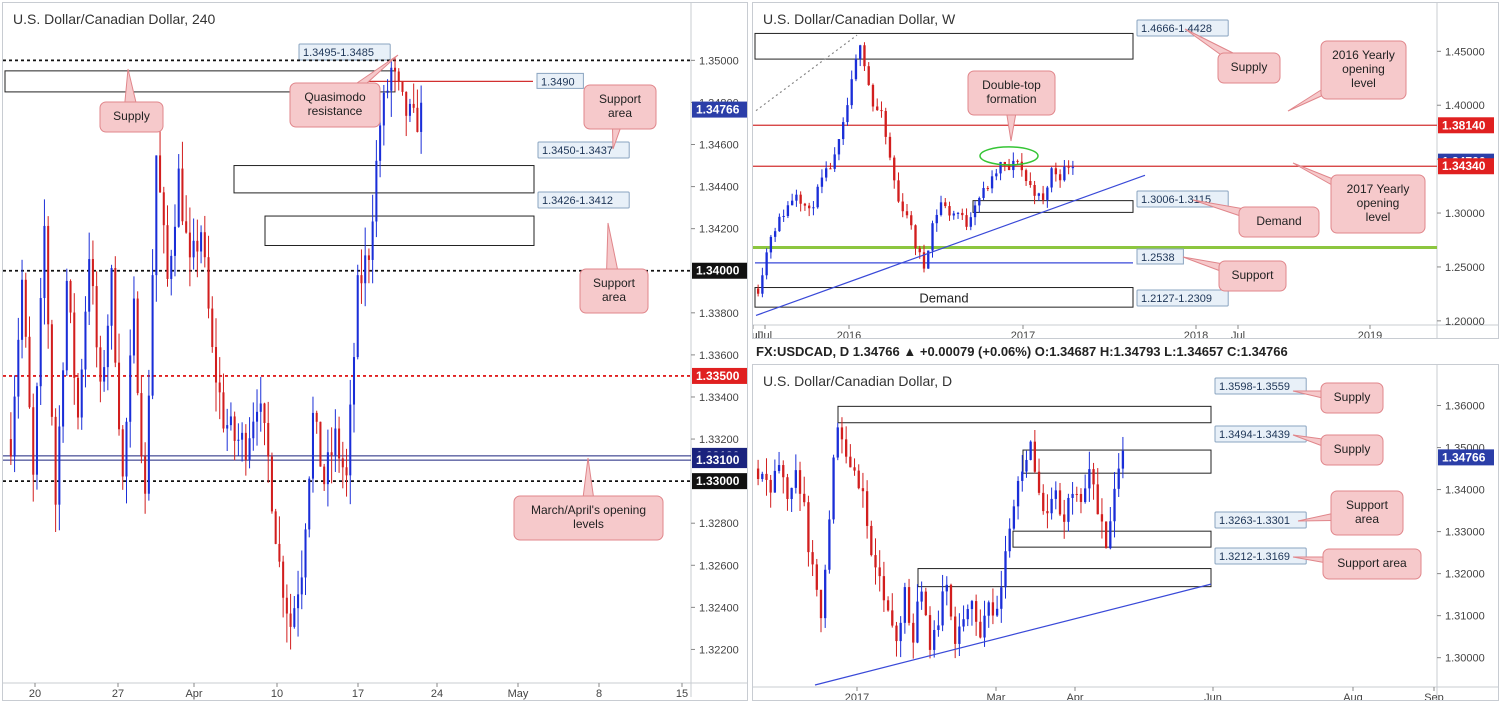 This screenshot has width=1501, height=703. I want to click on callout-text: Support, so click(1252, 275).